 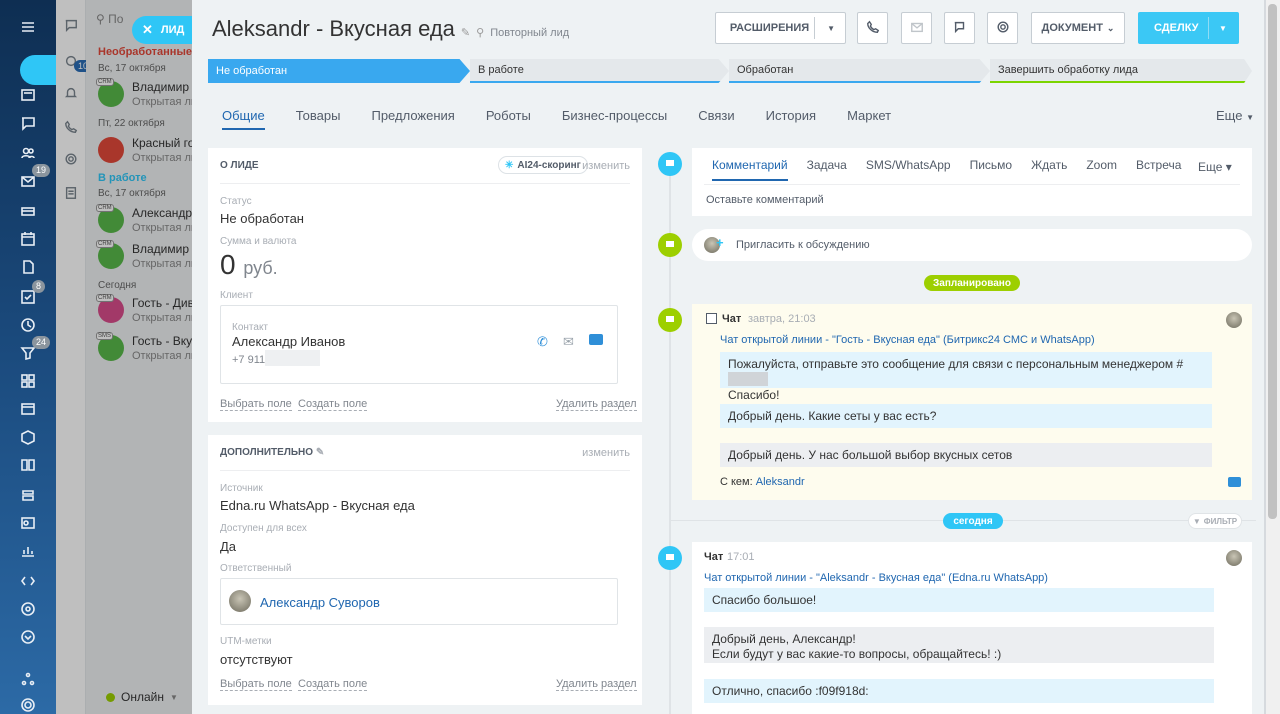 I want to click on lead-title: Aleksandr - Вкусная еда, so click(x=333, y=29).